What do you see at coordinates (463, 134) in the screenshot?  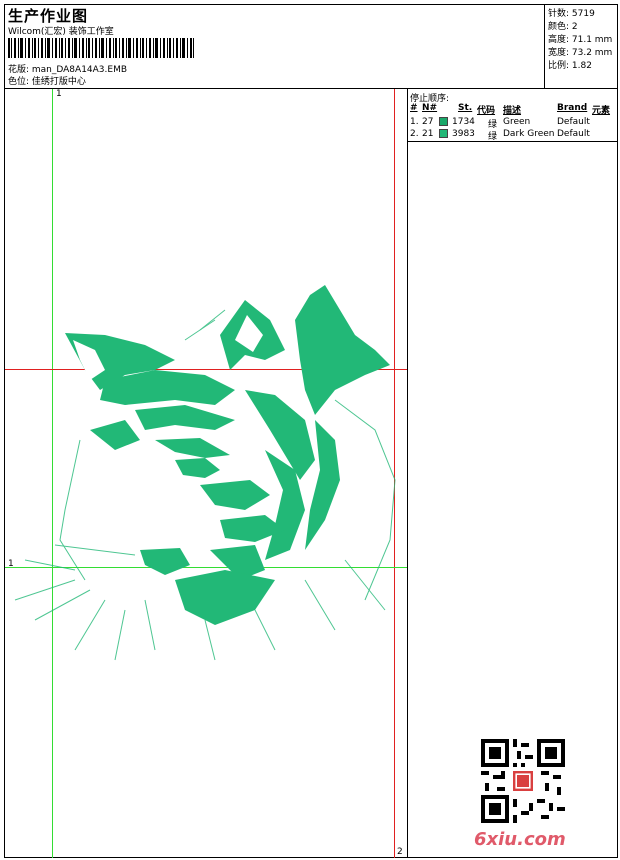 I see `row-code: 3983` at bounding box center [463, 134].